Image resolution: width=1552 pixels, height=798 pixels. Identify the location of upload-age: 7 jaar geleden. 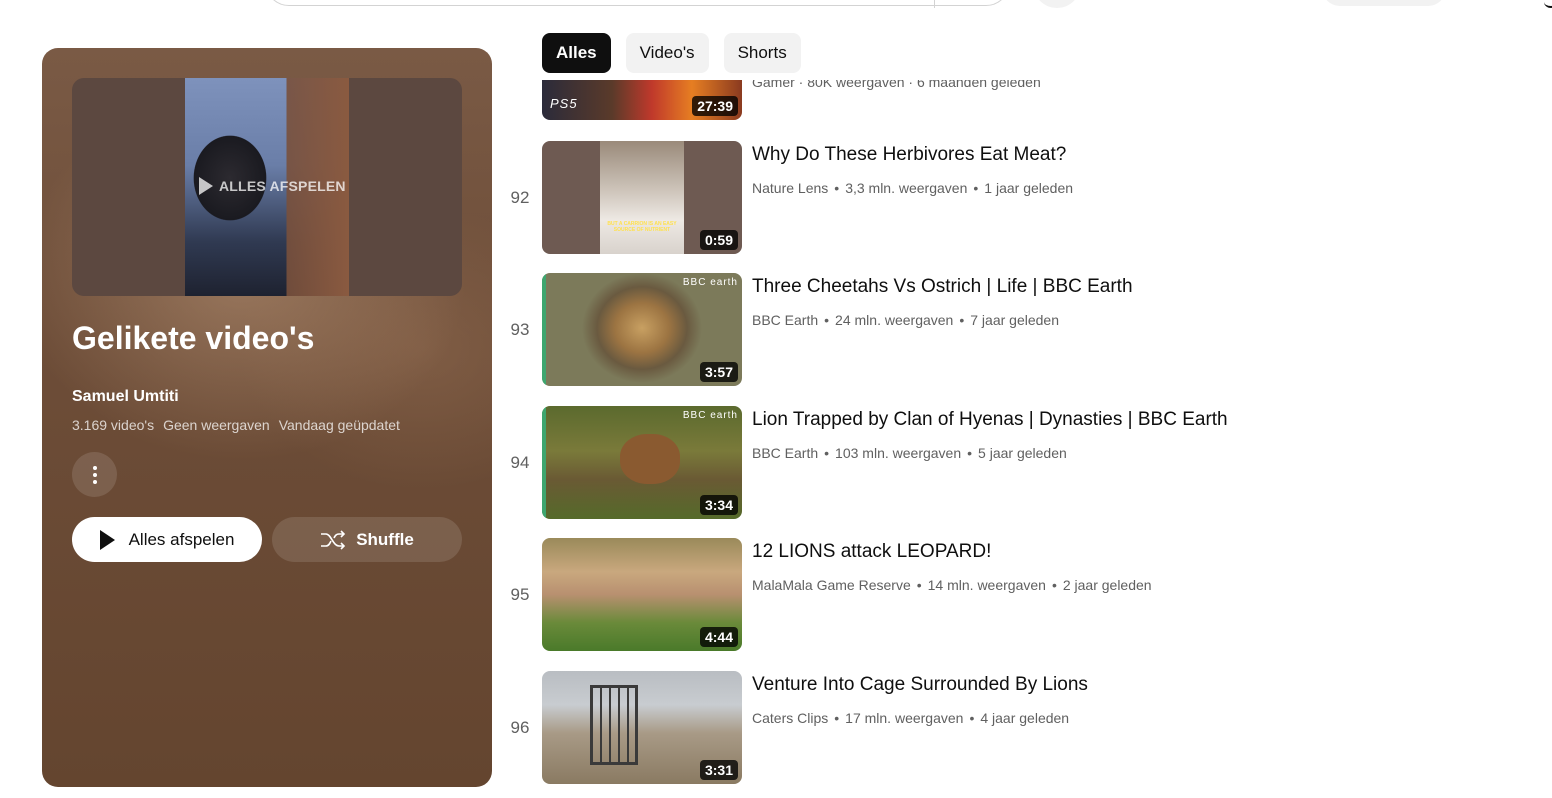
(1014, 320).